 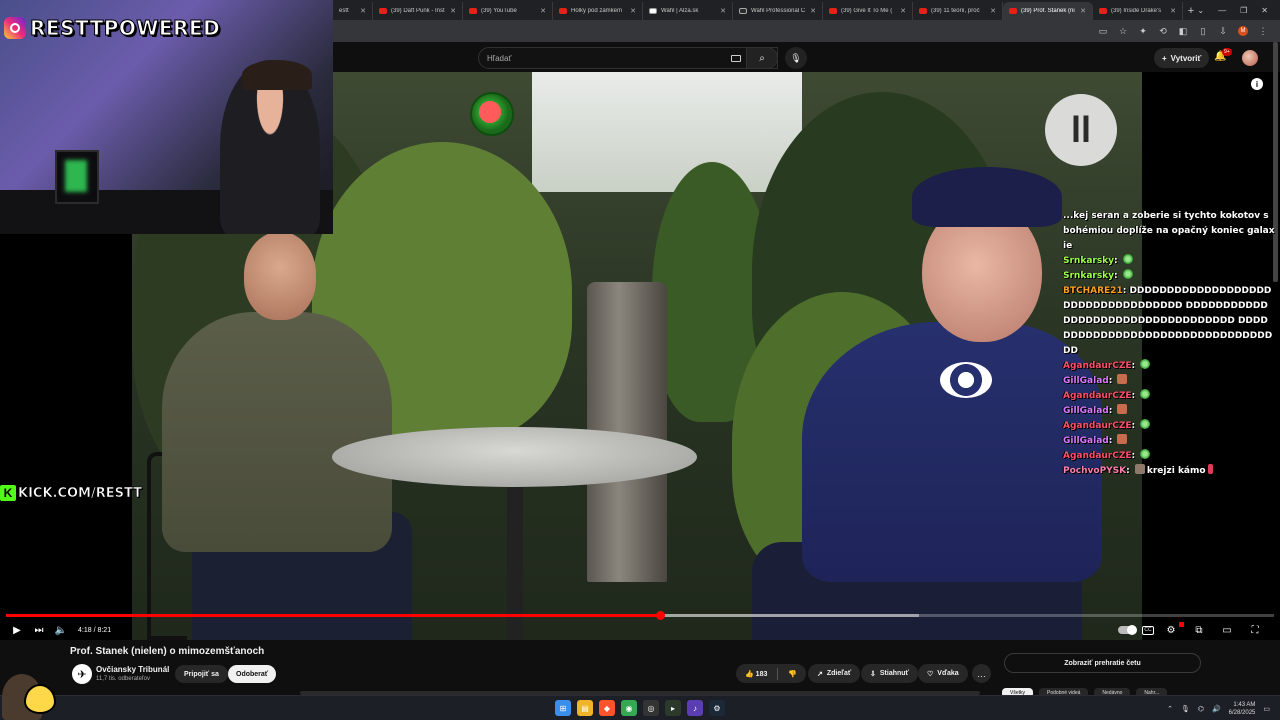 I want to click on tray-microphone-icon: 🎙, so click(x=1185, y=709).